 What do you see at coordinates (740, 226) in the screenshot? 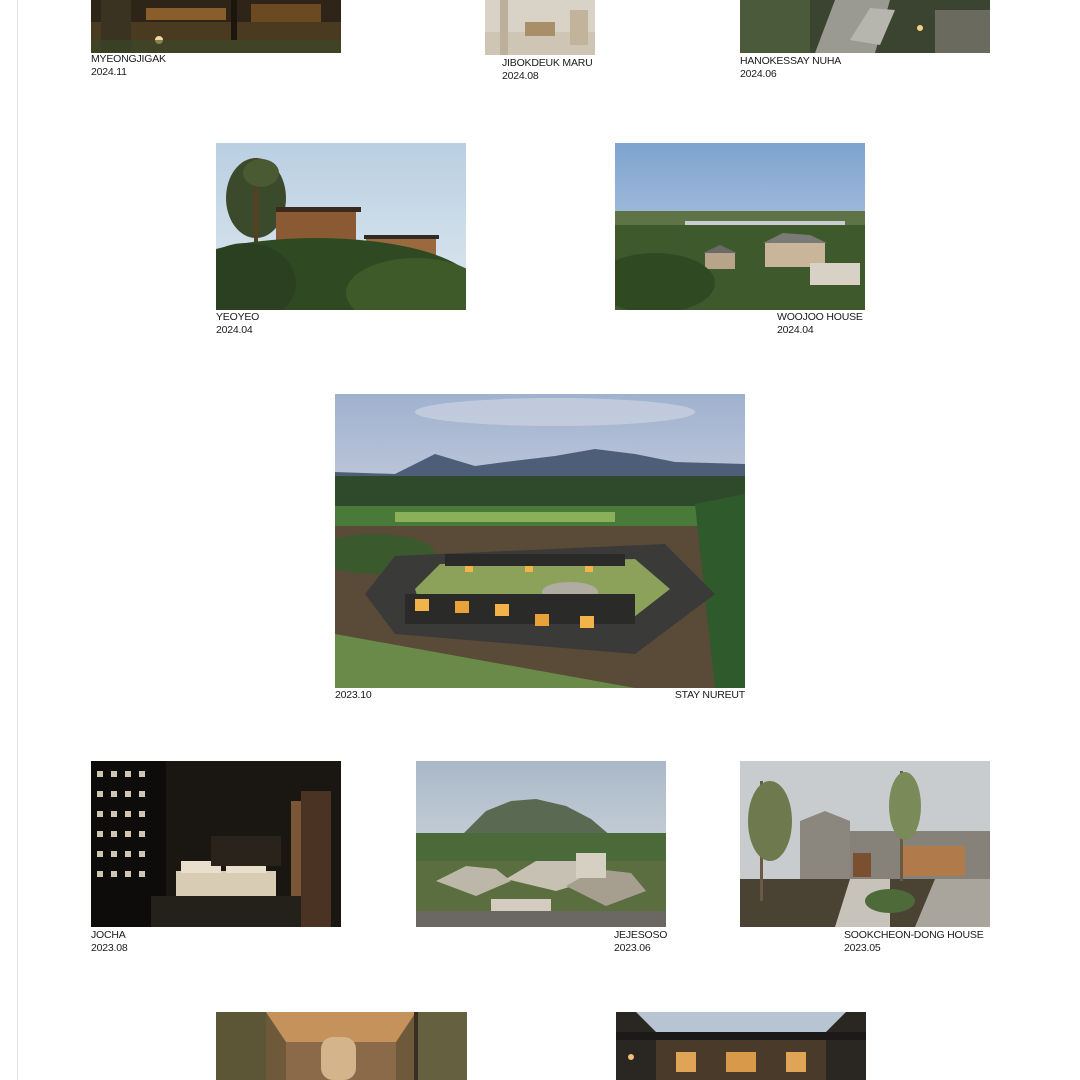
I see `project-photo-woojoo-house` at bounding box center [740, 226].